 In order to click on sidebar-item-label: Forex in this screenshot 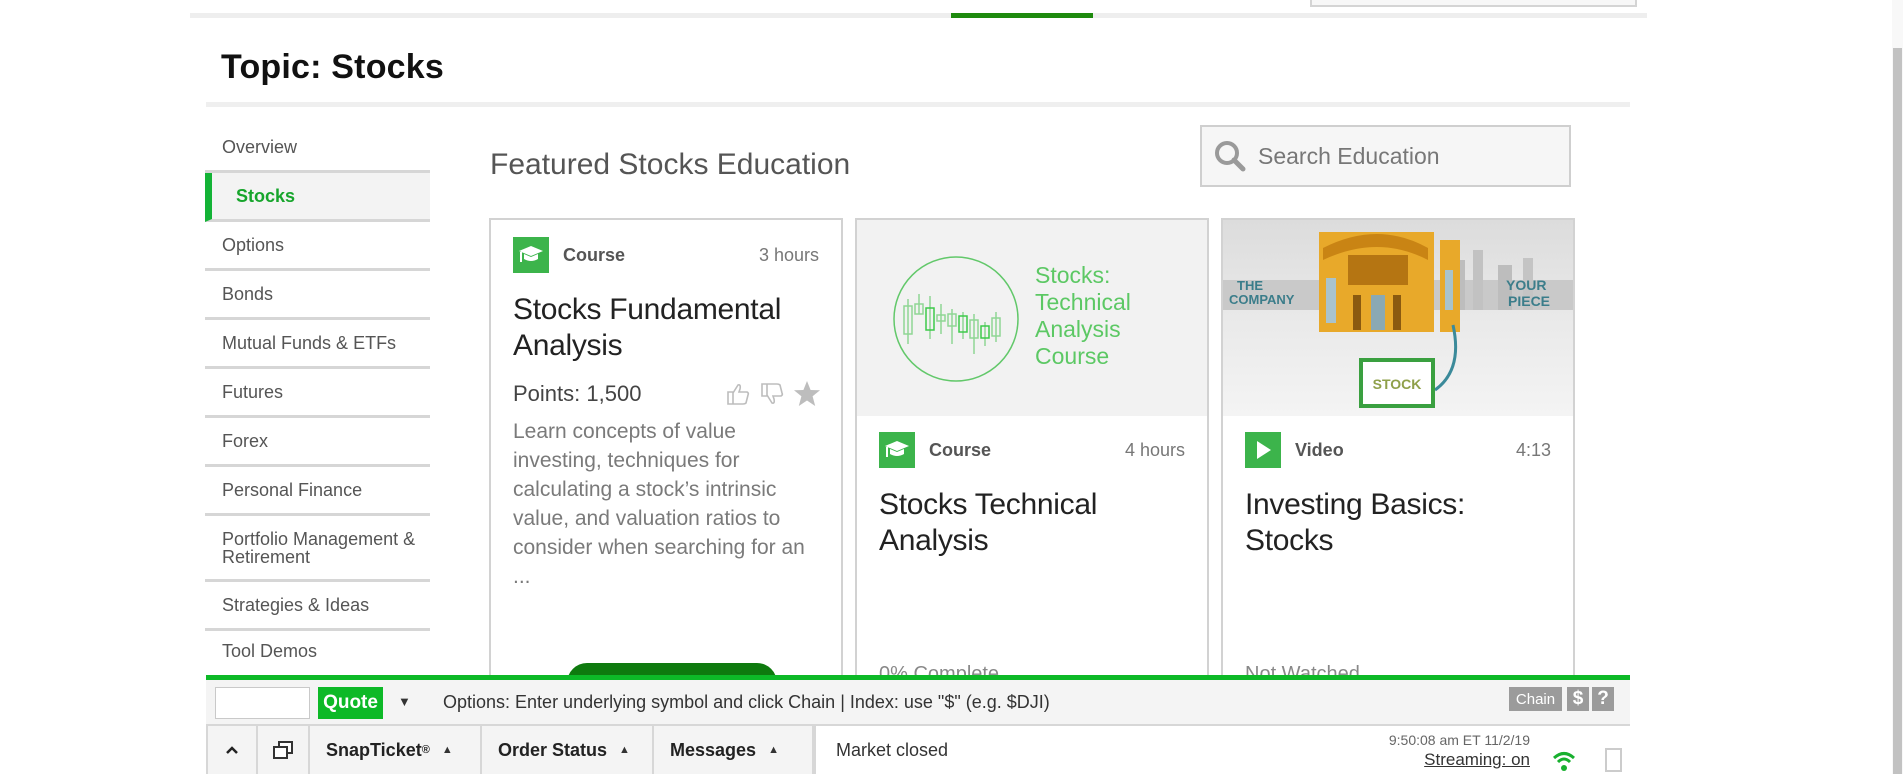, I will do `click(245, 440)`.